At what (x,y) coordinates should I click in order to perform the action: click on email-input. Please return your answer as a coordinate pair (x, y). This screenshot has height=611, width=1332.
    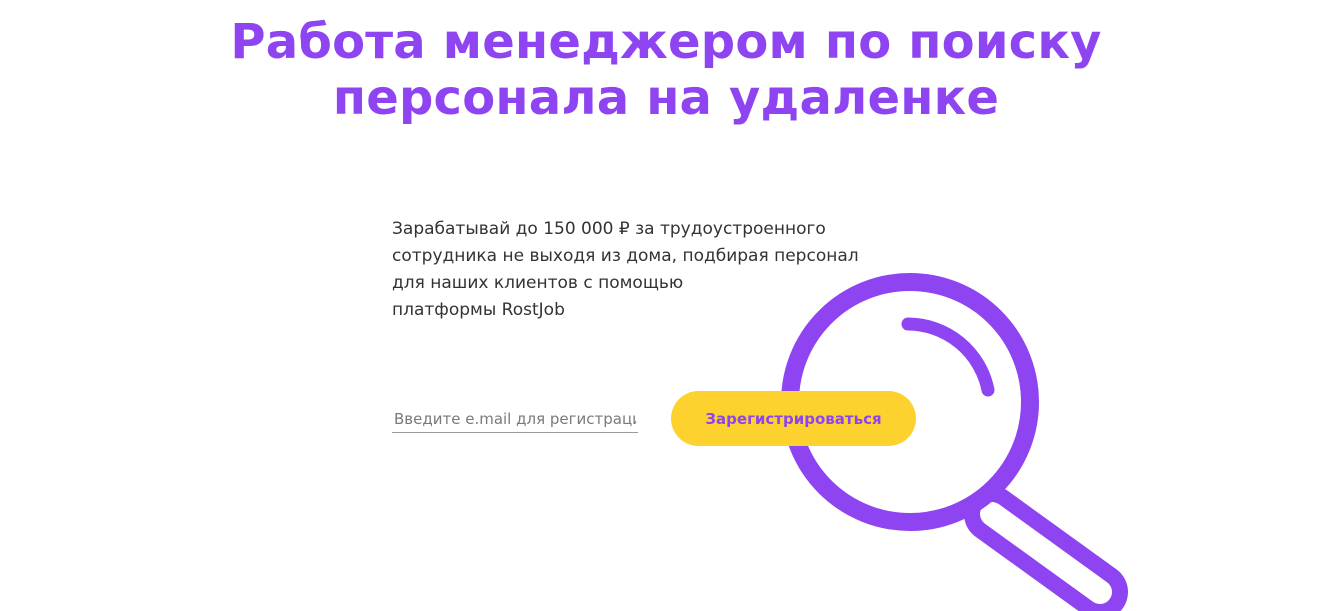
    Looking at the image, I should click on (515, 419).